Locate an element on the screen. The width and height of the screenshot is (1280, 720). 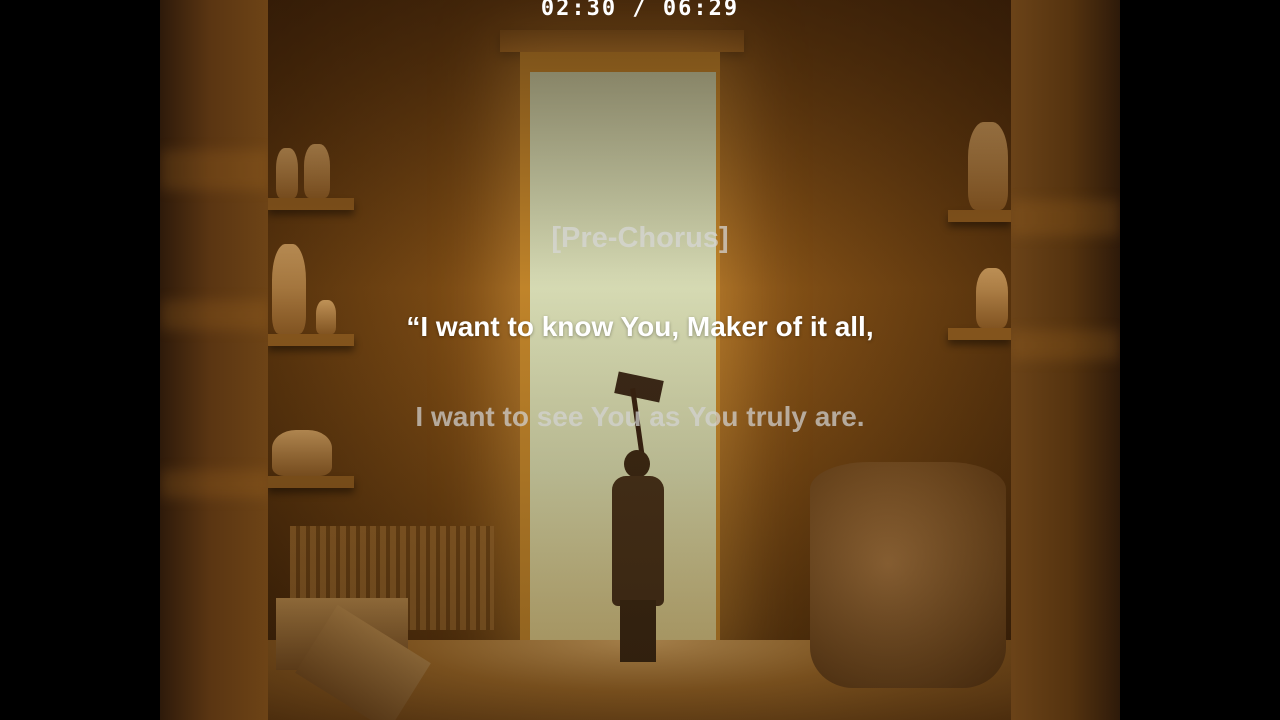
lyric-section-label: [Pre-Chorus] is located at coordinates (640, 238).